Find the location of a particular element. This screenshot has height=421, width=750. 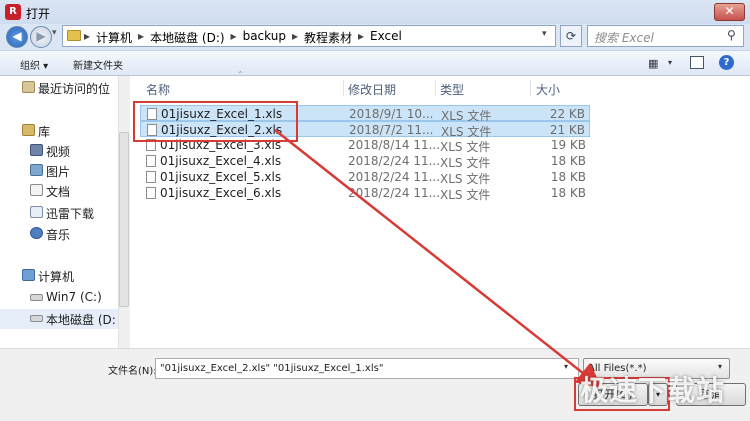

watermark-text: 极速下载站 is located at coordinates (653, 390).